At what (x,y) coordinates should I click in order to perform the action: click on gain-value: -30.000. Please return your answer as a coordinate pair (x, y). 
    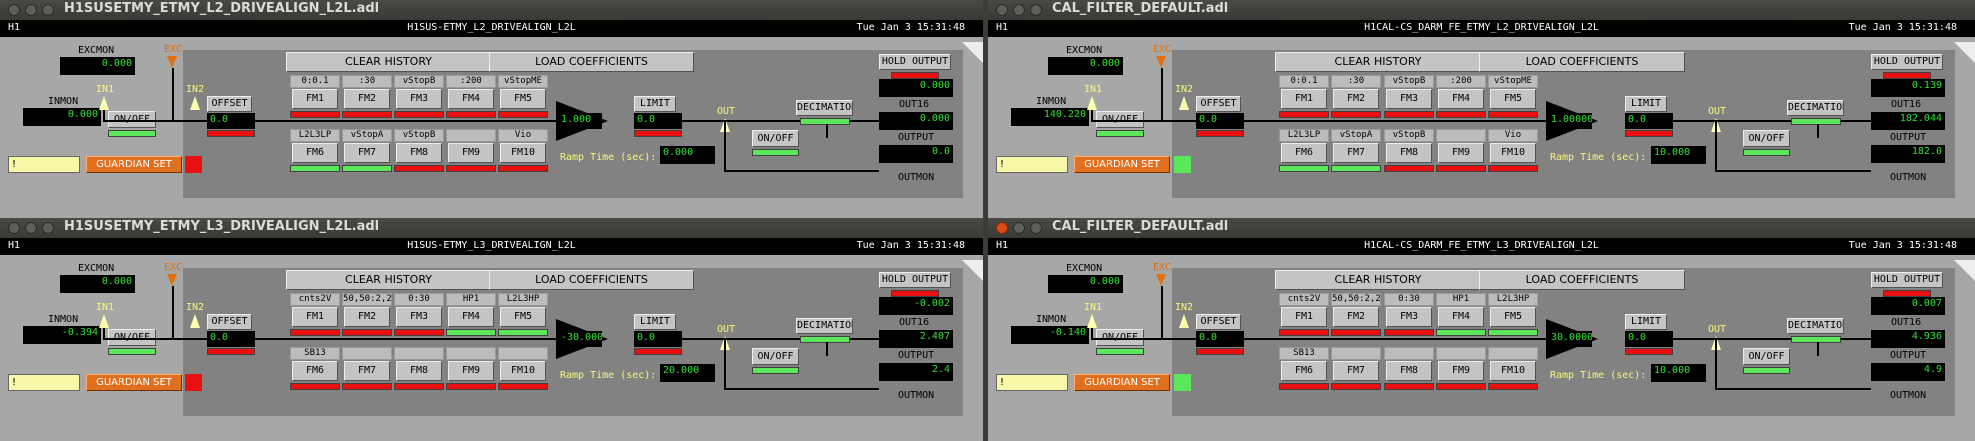
    Looking at the image, I should click on (580, 339).